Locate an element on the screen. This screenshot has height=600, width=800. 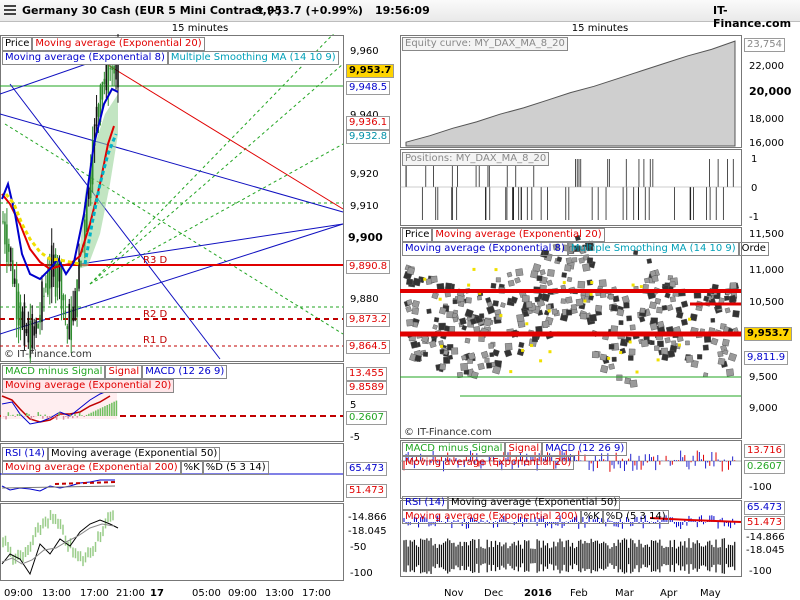
equity-axis-label: 22,000 is located at coordinates (766, 66).